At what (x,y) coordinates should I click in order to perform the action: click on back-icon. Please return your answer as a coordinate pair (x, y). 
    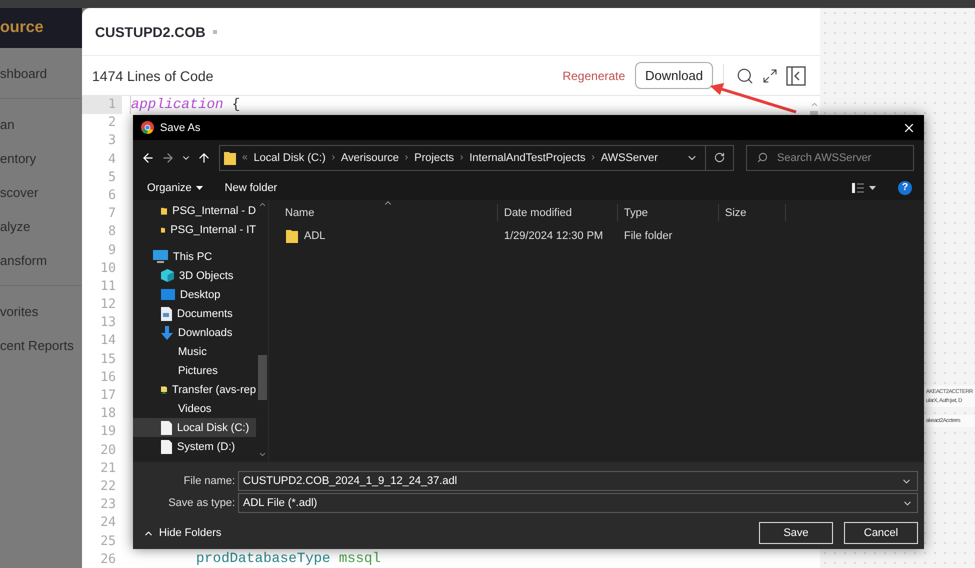
    Looking at the image, I should click on (148, 157).